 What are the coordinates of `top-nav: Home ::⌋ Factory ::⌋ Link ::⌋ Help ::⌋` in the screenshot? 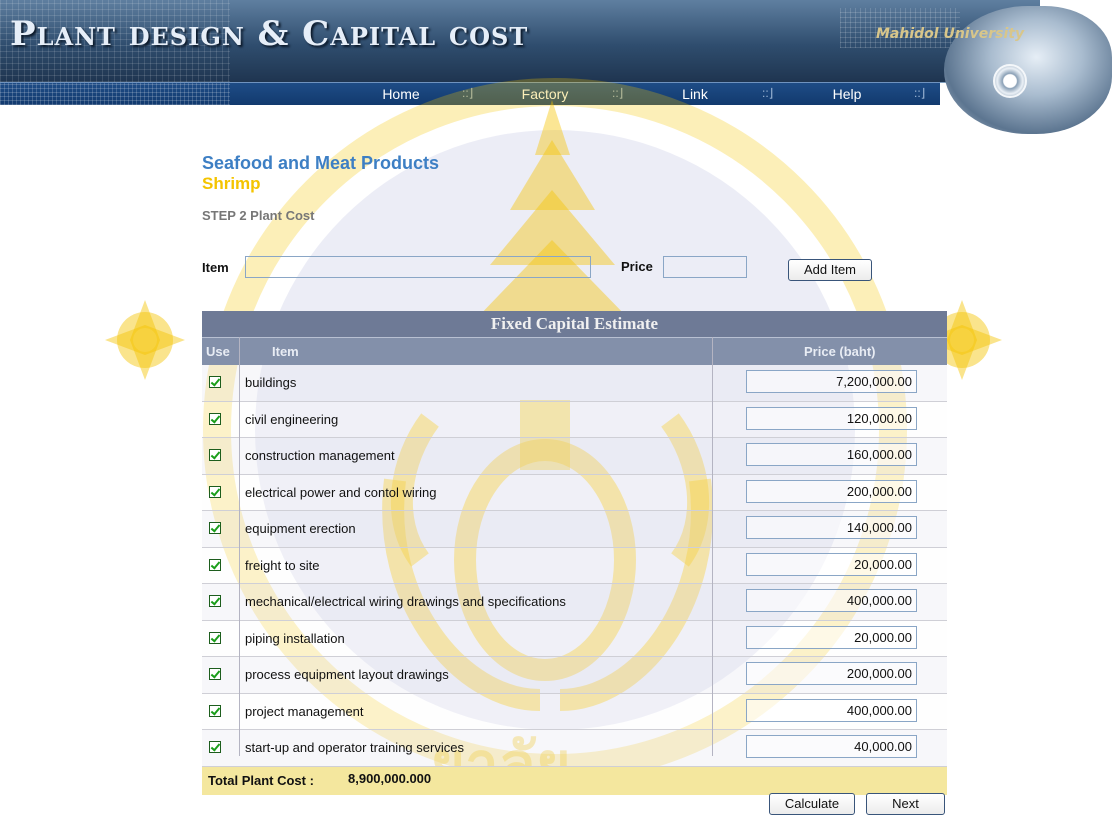 It's located at (470, 93).